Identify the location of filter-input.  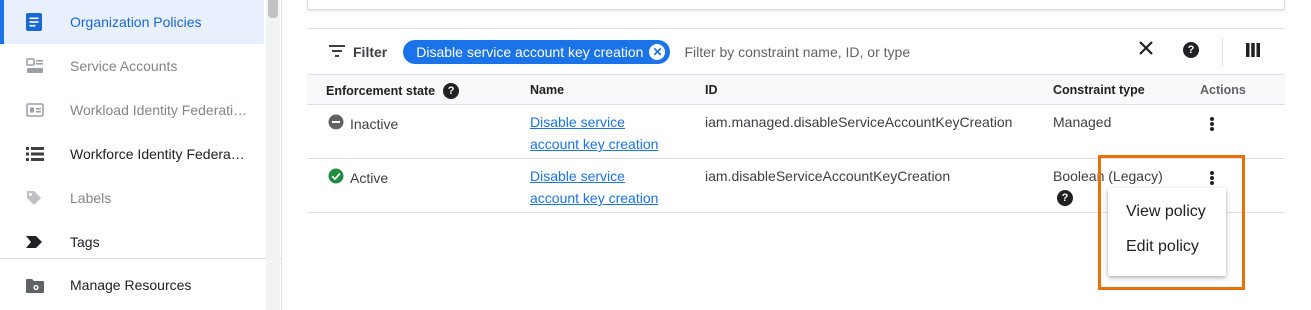
(894, 51).